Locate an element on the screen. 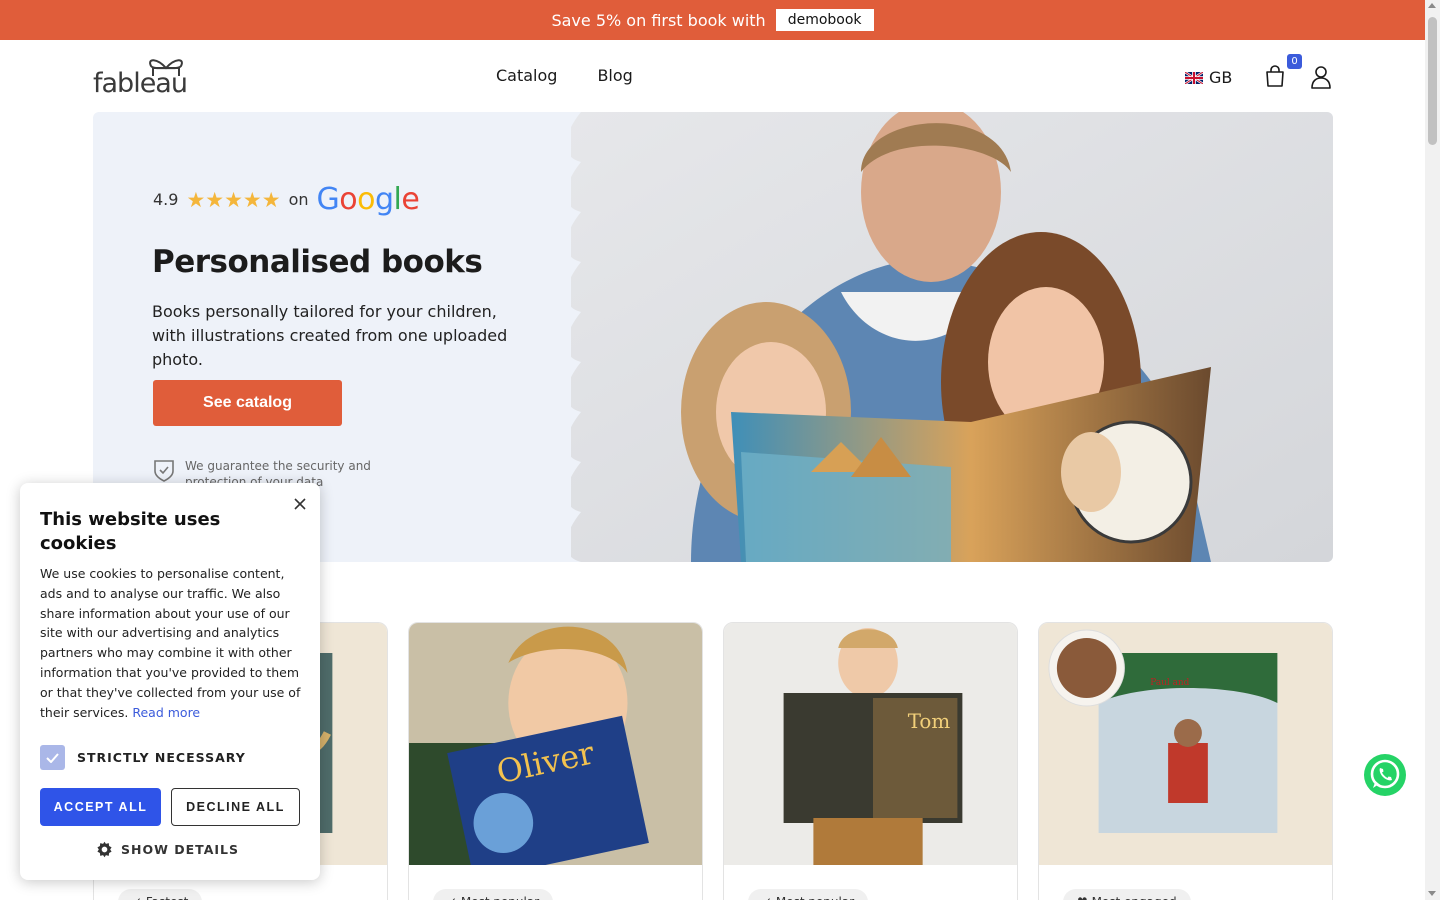  rating-stars-icon: ★★★★★ is located at coordinates (233, 199).